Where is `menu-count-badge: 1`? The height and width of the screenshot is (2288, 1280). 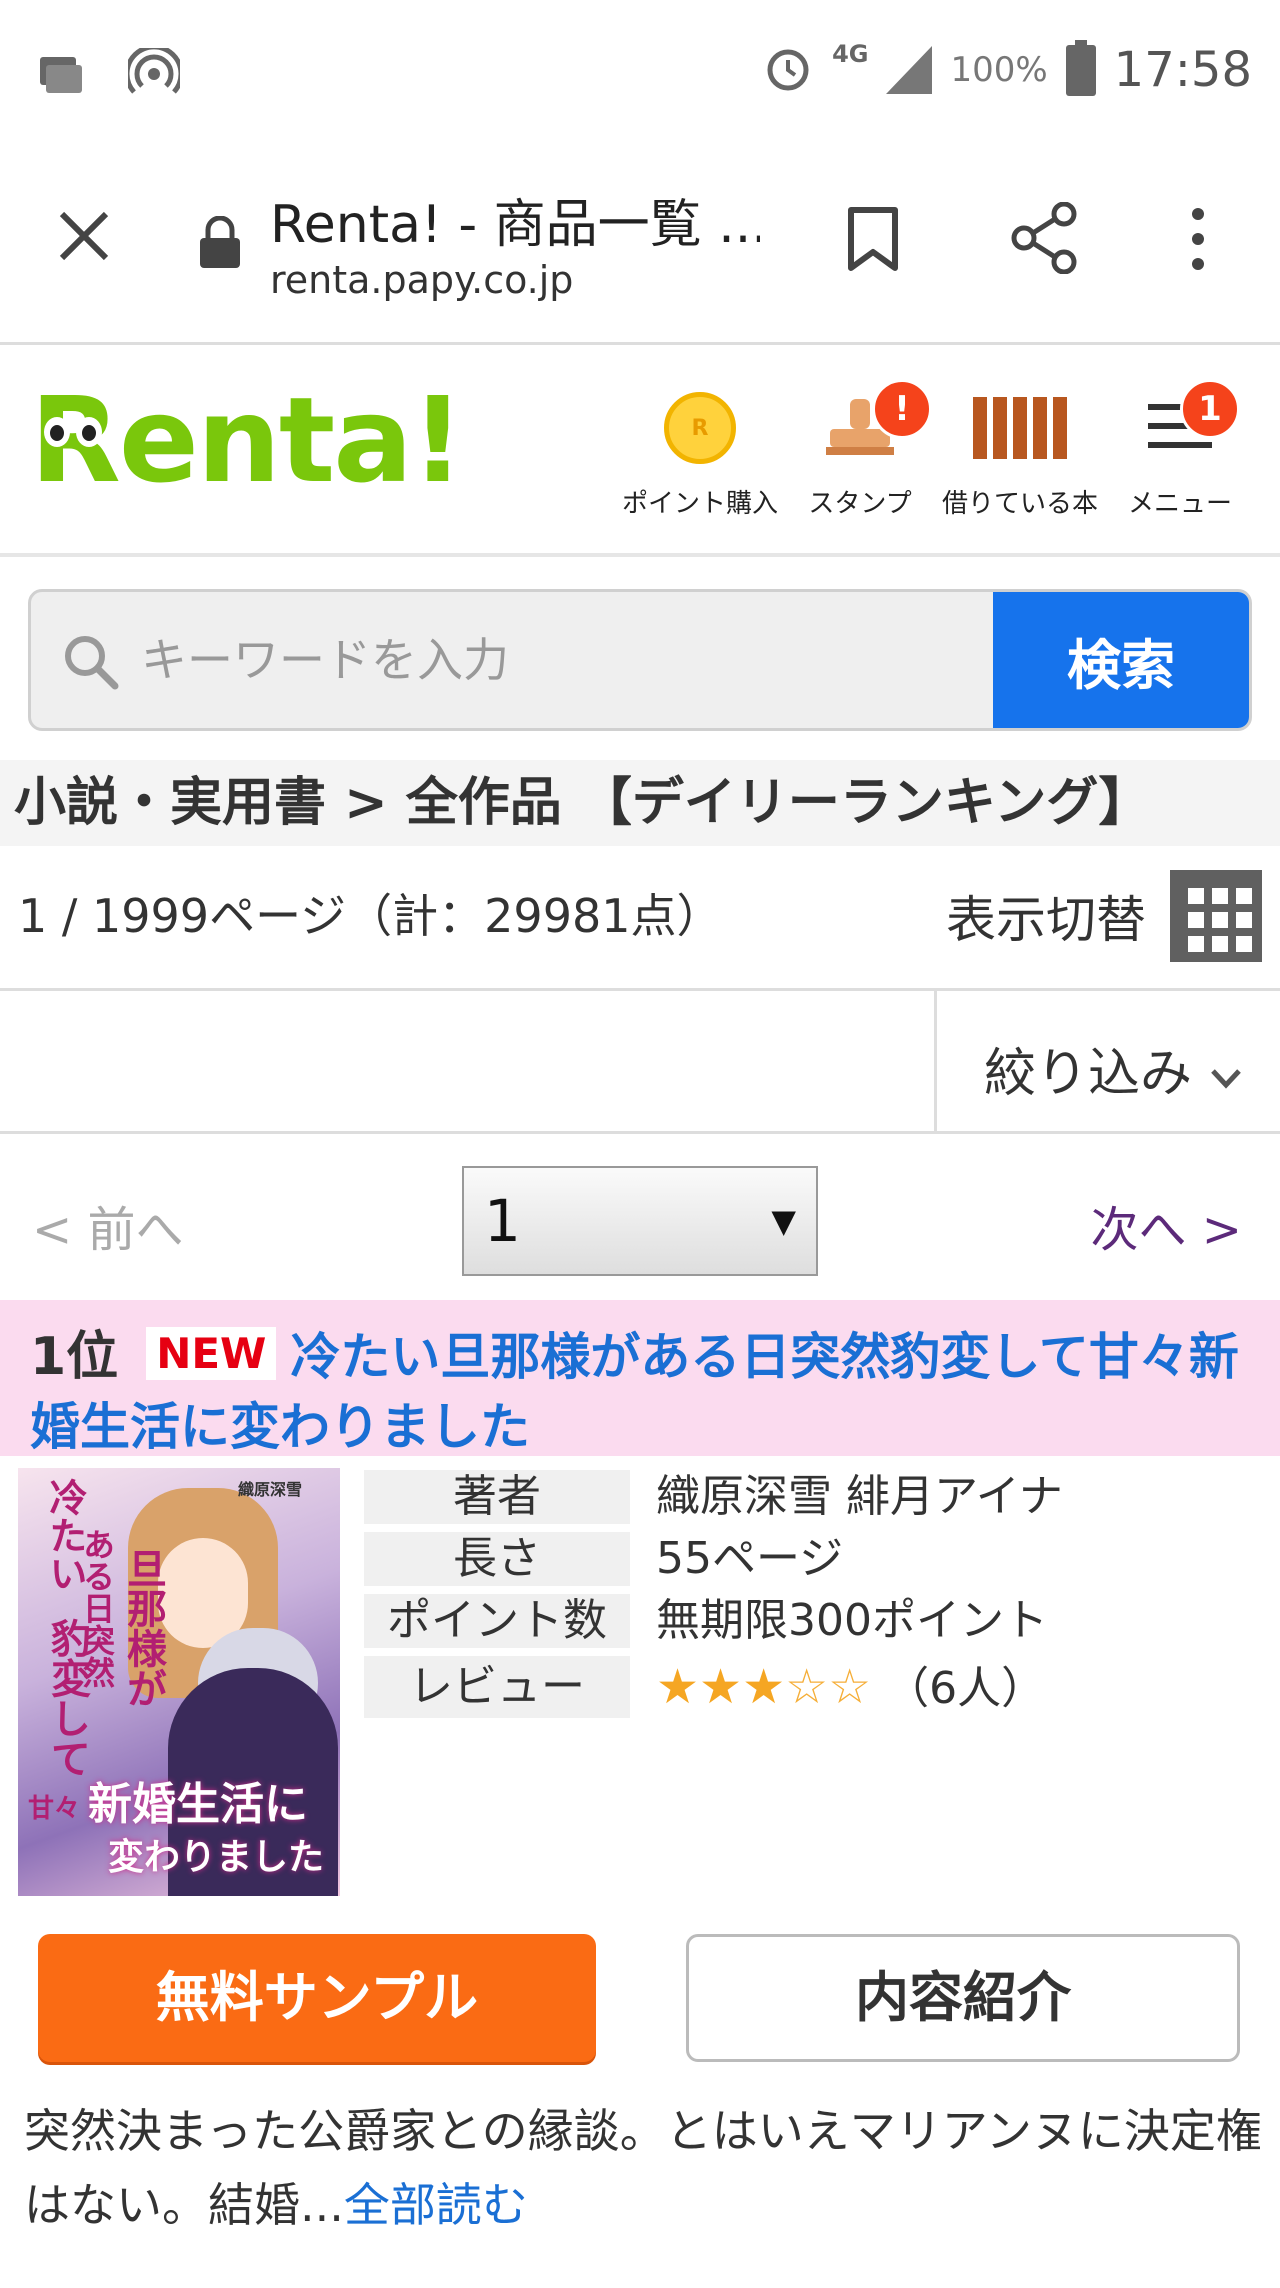
menu-count-badge: 1 is located at coordinates (1210, 409).